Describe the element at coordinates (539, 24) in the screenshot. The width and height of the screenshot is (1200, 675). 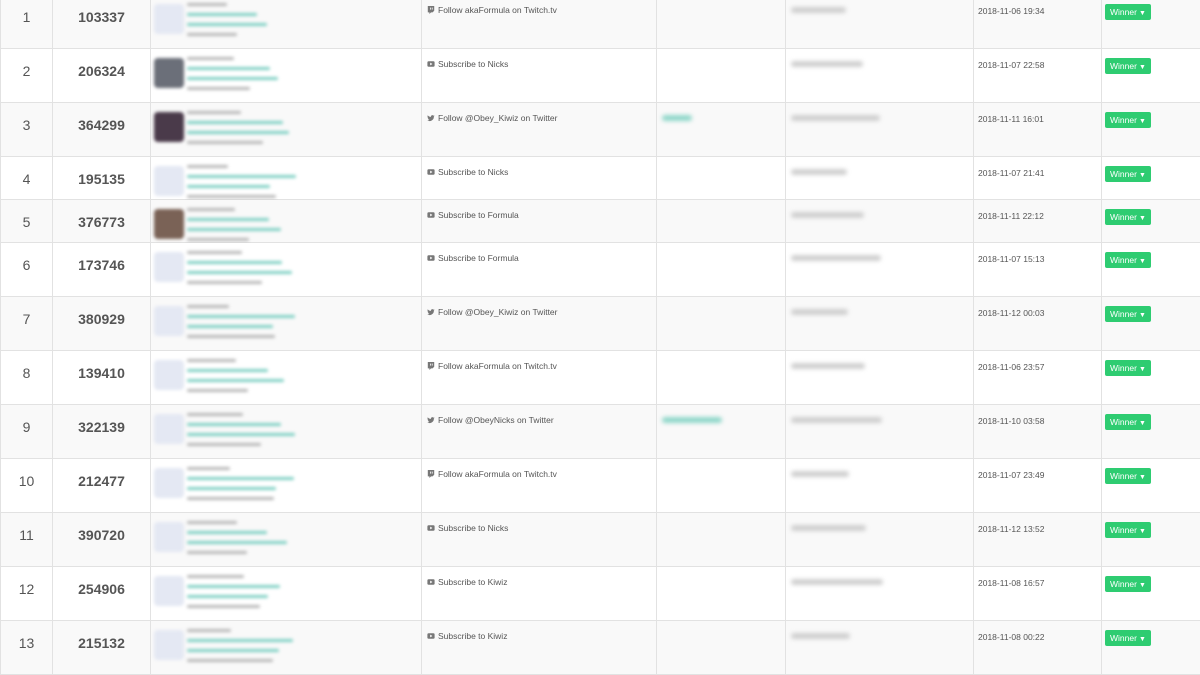
I see `action-cell: Follow akaFormula on Twitch.tv` at that location.